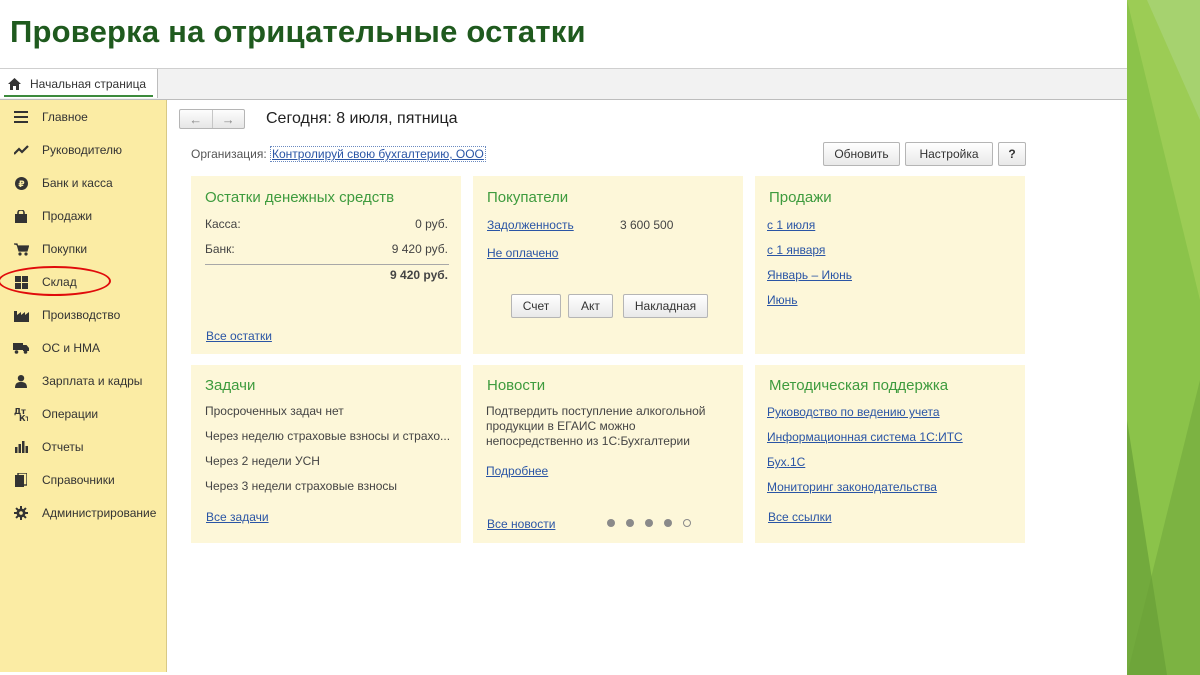  I want to click on total-value: 9 420 руб., so click(419, 275).